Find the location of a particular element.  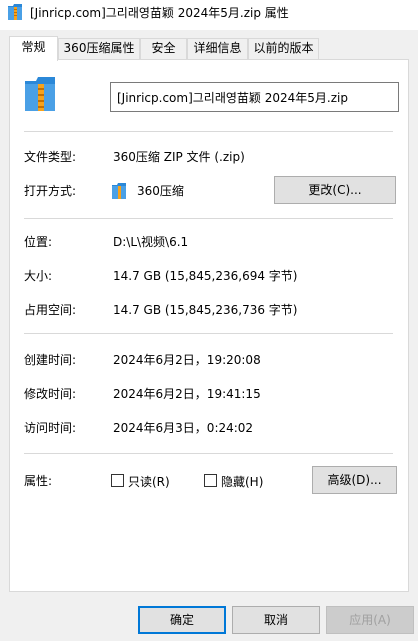

location-label: 位置: is located at coordinates (38, 242).